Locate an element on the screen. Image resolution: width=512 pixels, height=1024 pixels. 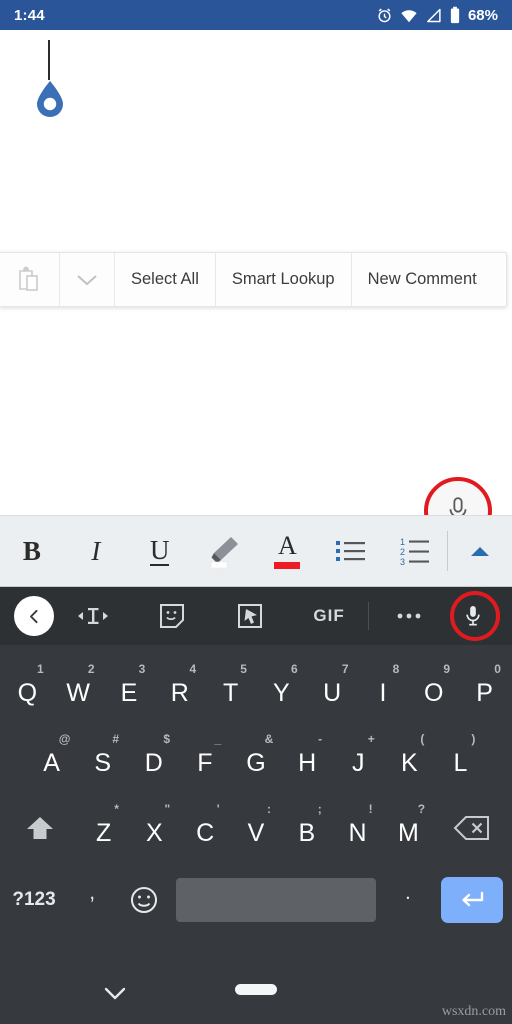
numbered-list-icon: 1 2 3 is located at coordinates (415, 551).